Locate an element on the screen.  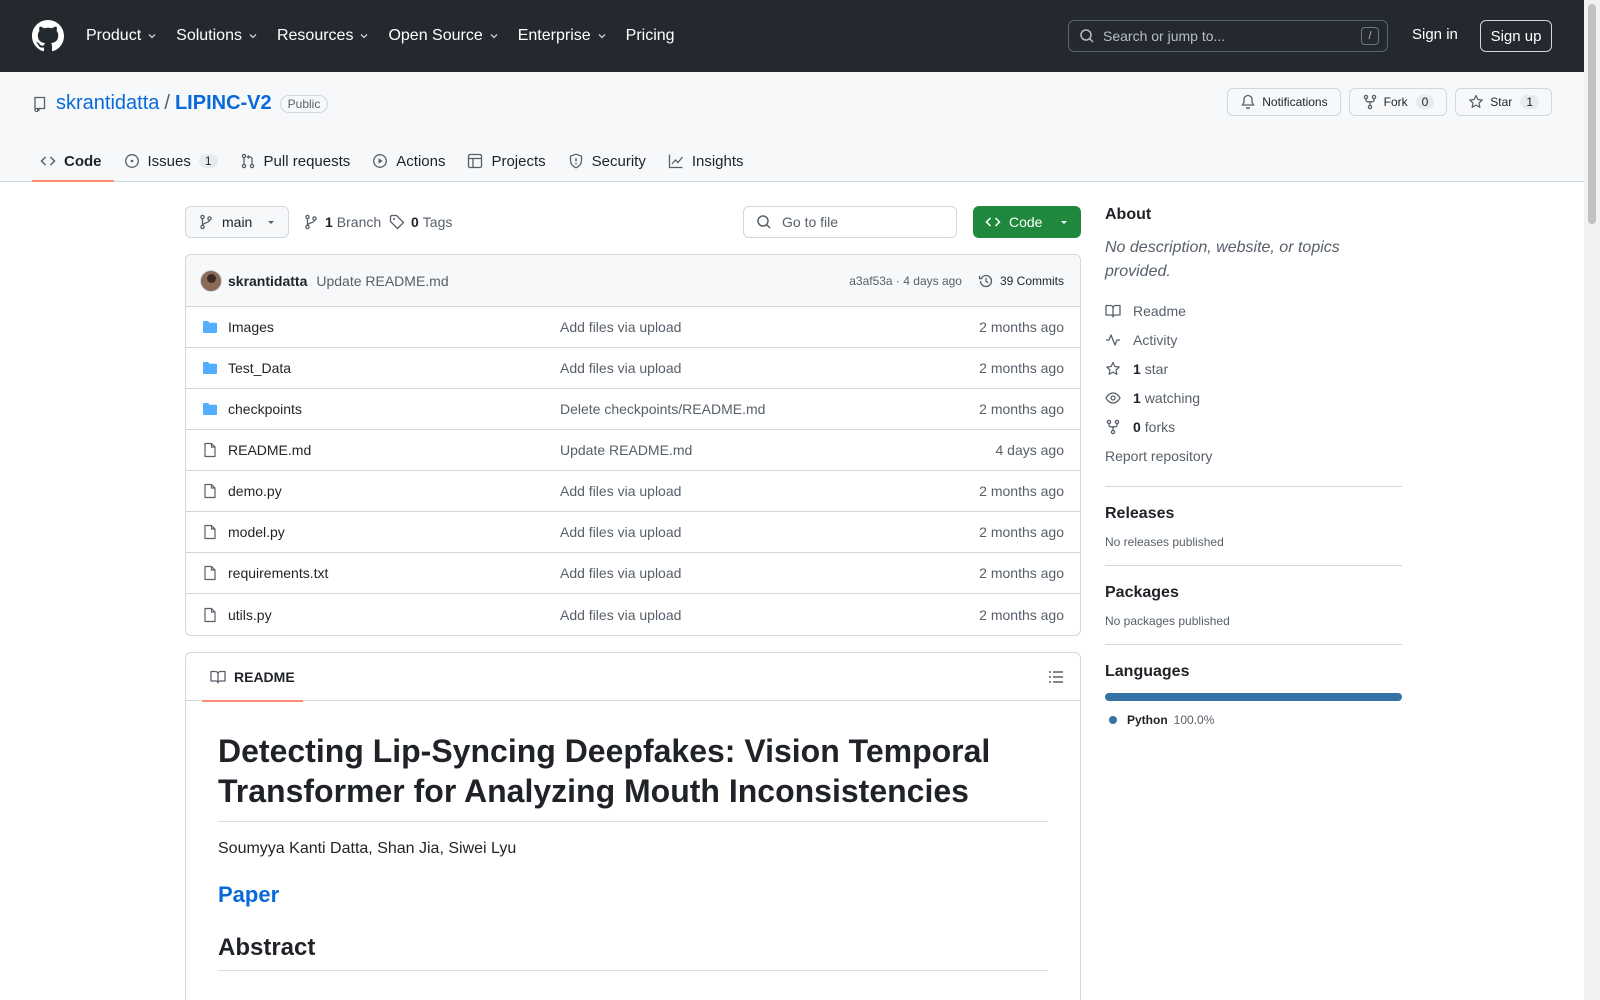
file-name-link: README.md is located at coordinates (394, 450).